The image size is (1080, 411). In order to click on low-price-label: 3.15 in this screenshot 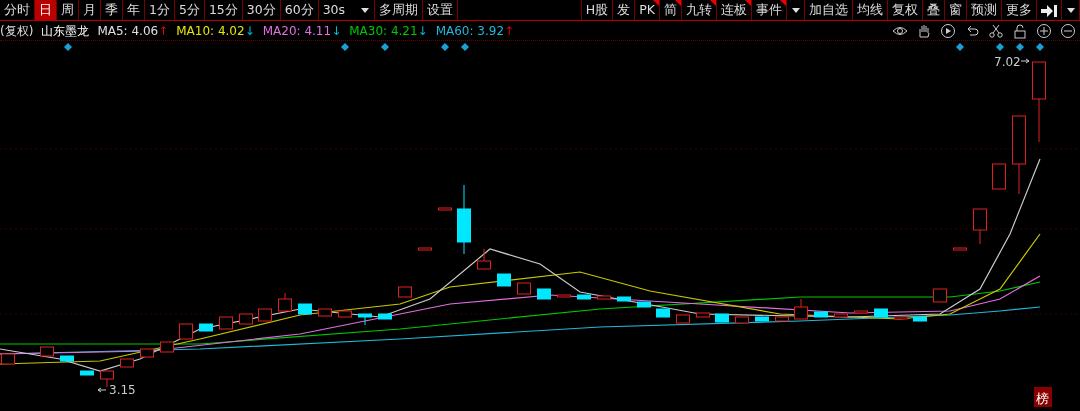, I will do `click(122, 390)`.